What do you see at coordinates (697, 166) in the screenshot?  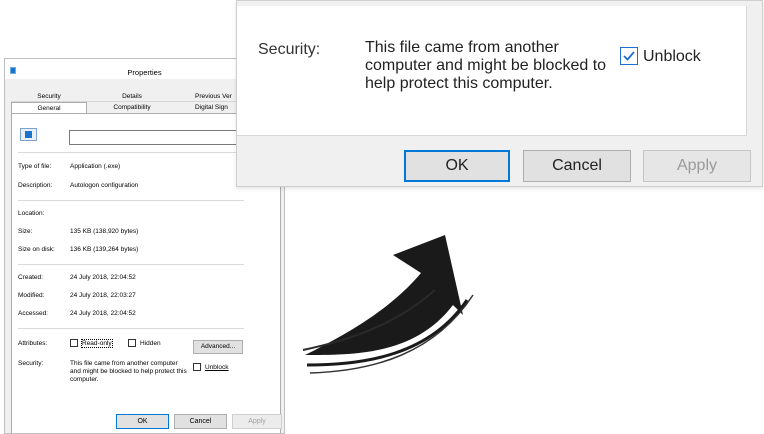 I see `zoom-apply-button: Apply` at bounding box center [697, 166].